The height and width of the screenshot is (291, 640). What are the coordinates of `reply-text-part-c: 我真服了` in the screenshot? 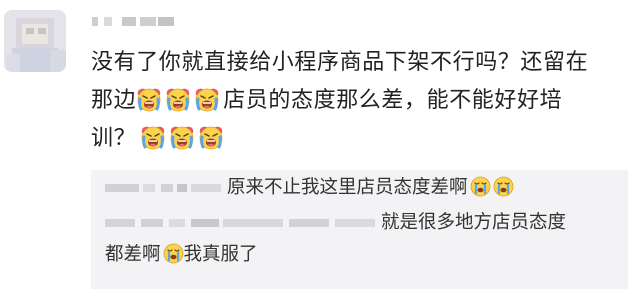 It's located at (220, 254).